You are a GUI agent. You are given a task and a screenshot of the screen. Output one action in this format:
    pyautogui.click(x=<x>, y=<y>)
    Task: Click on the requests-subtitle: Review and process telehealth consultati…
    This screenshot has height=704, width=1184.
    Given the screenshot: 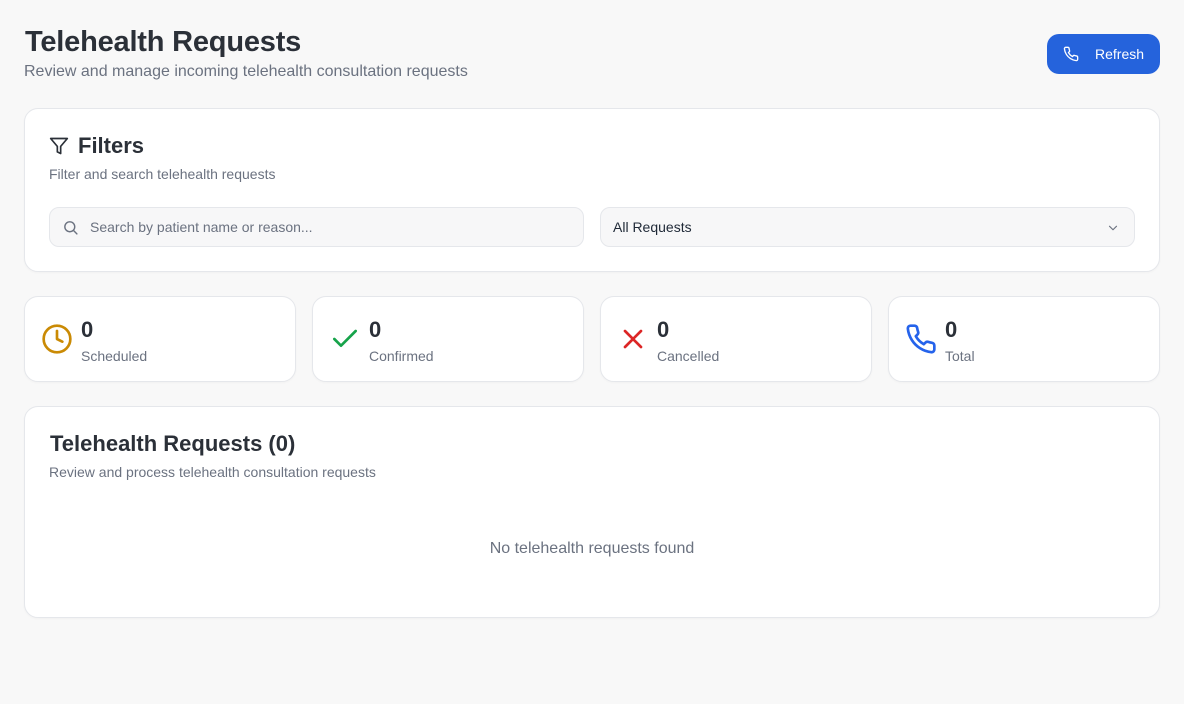 What is the action you would take?
    pyautogui.click(x=212, y=472)
    